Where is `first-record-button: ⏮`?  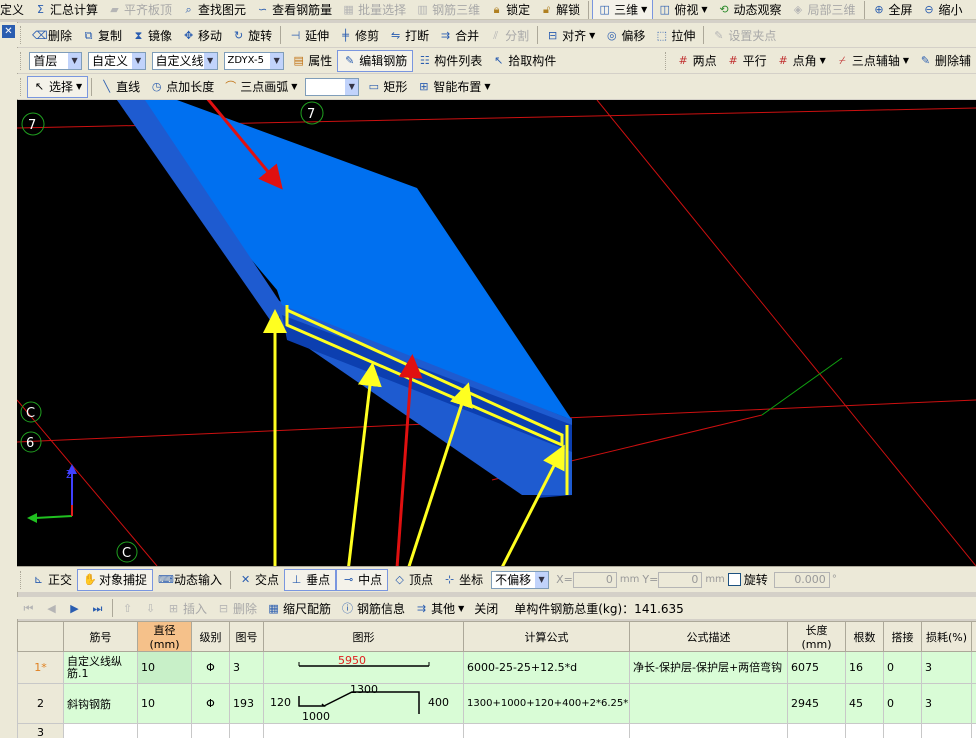
first-record-button: ⏮ is located at coordinates (28, 608).